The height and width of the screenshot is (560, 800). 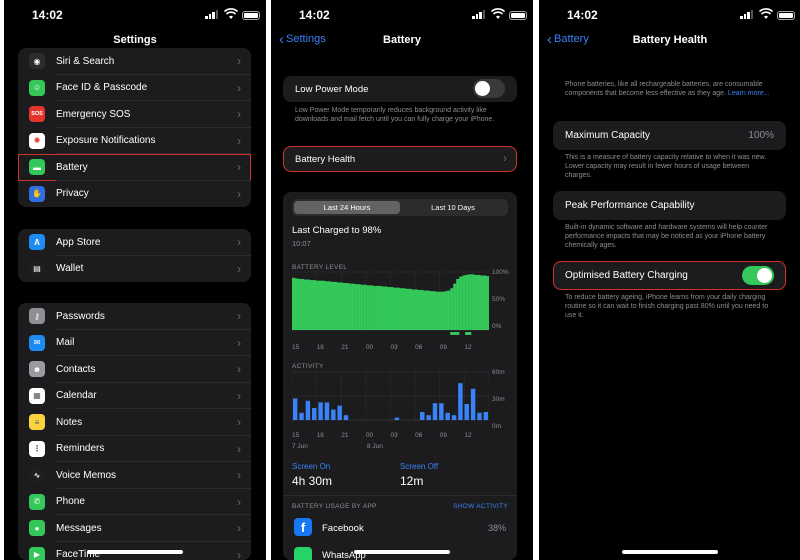 I want to click on settings-item-reminders: ⋮ Reminders ›, so click(x=134, y=449).